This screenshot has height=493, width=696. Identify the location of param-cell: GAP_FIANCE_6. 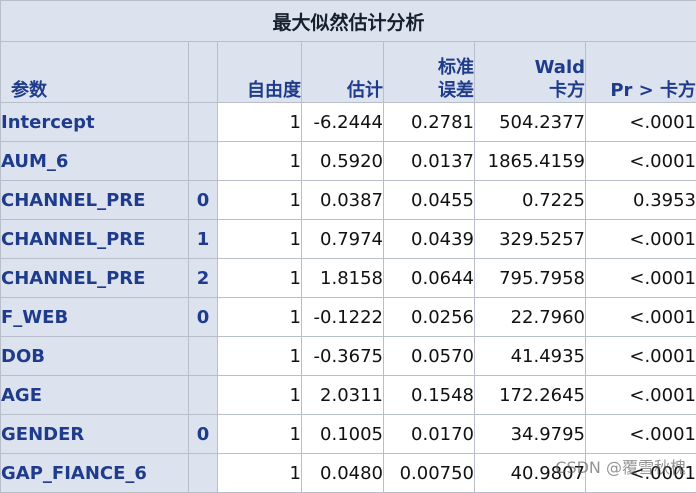
(95, 473).